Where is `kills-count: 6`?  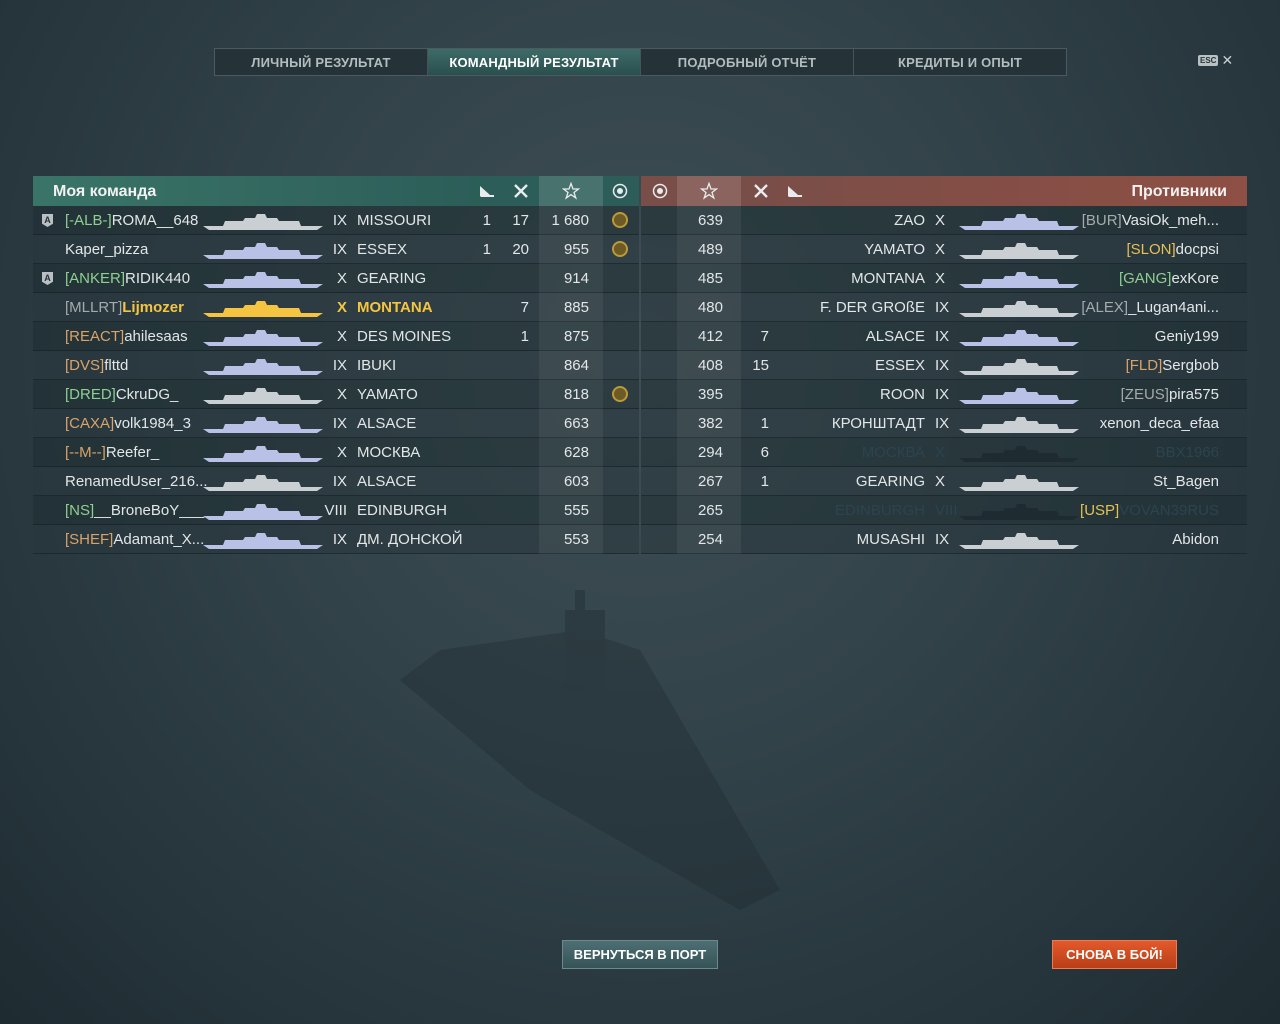 kills-count: 6 is located at coordinates (764, 452).